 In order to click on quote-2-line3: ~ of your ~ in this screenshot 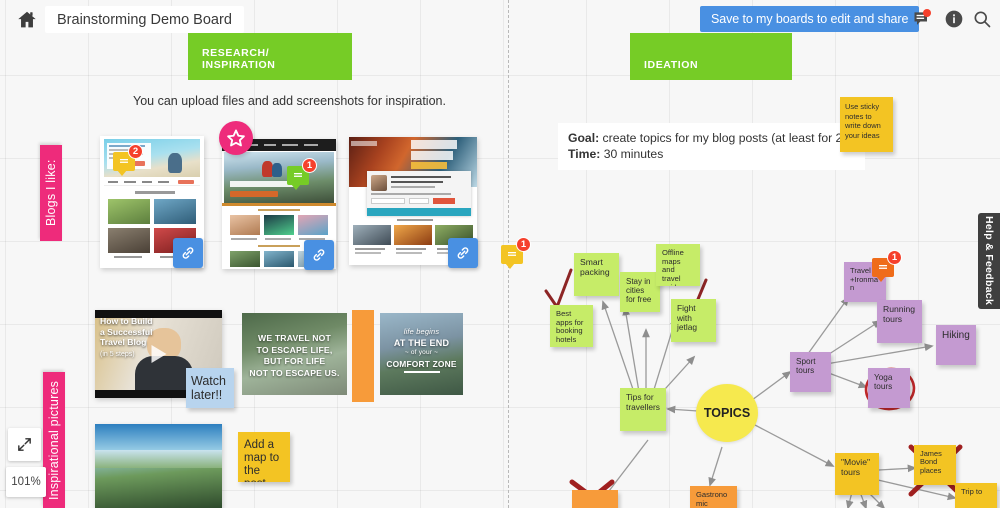, I will do `click(421, 352)`.